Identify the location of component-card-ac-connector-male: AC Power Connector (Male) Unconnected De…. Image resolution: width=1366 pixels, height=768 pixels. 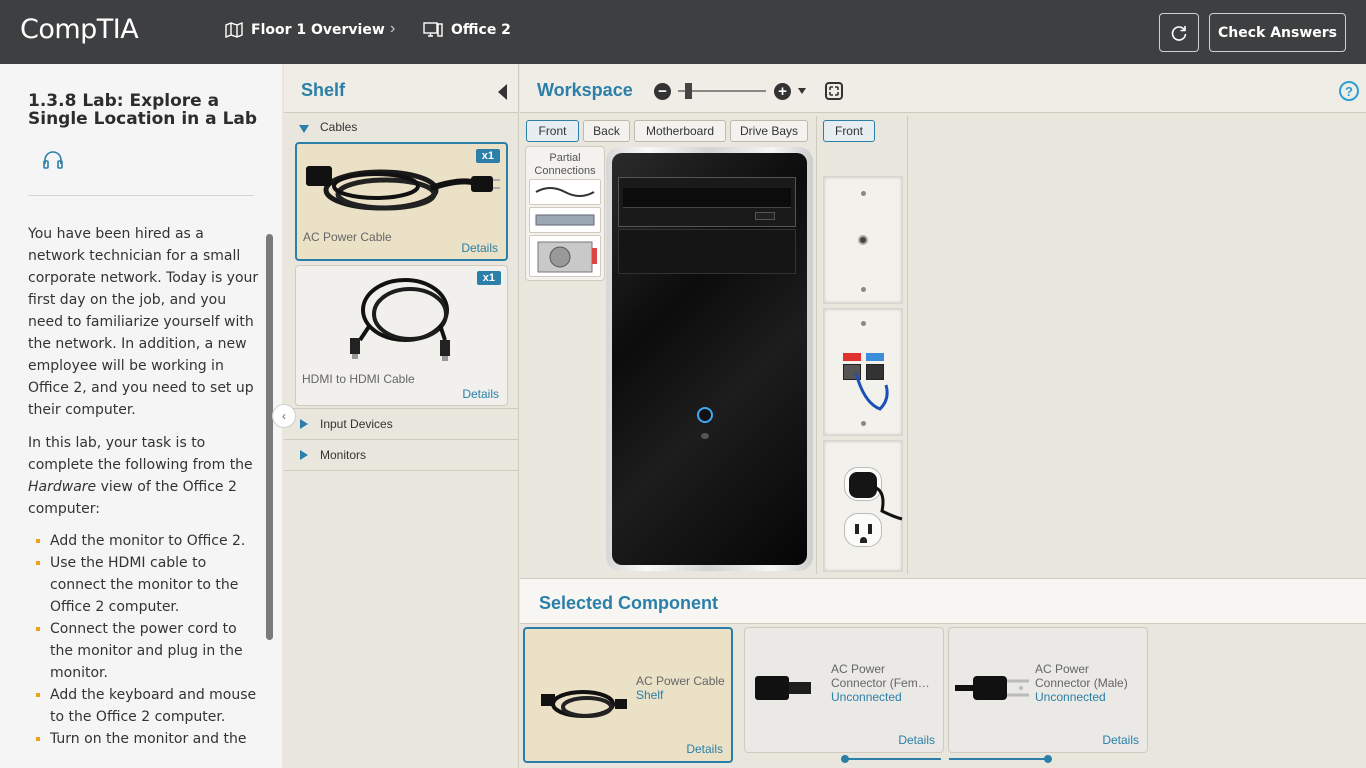
(1048, 690).